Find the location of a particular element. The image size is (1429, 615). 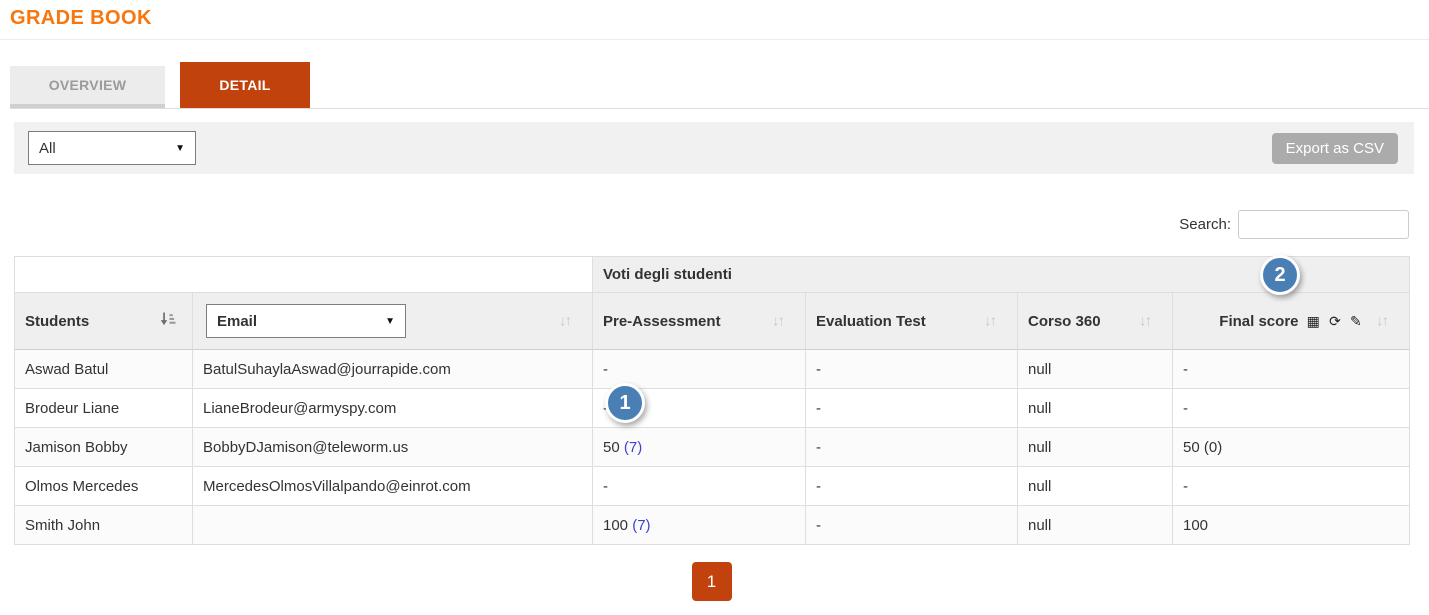

column-header-final-score: Final score ▦ ⟳ ✎ ↓↑ is located at coordinates (1291, 321).